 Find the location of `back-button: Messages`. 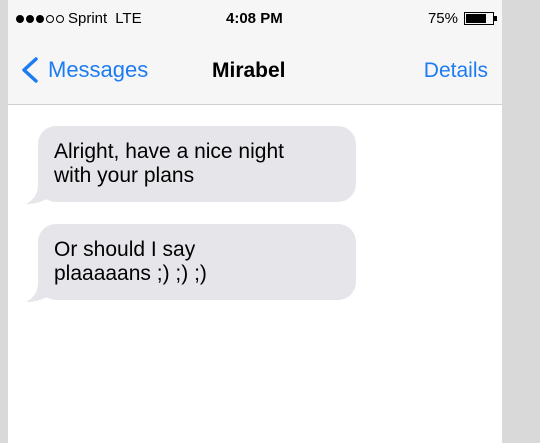

back-button: Messages is located at coordinates (83, 70).